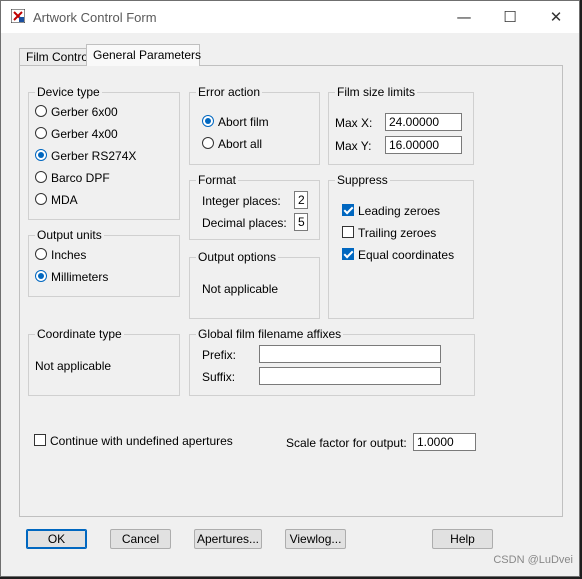 The height and width of the screenshot is (579, 582). What do you see at coordinates (237, 257) in the screenshot?
I see `output-options-label: Output options` at bounding box center [237, 257].